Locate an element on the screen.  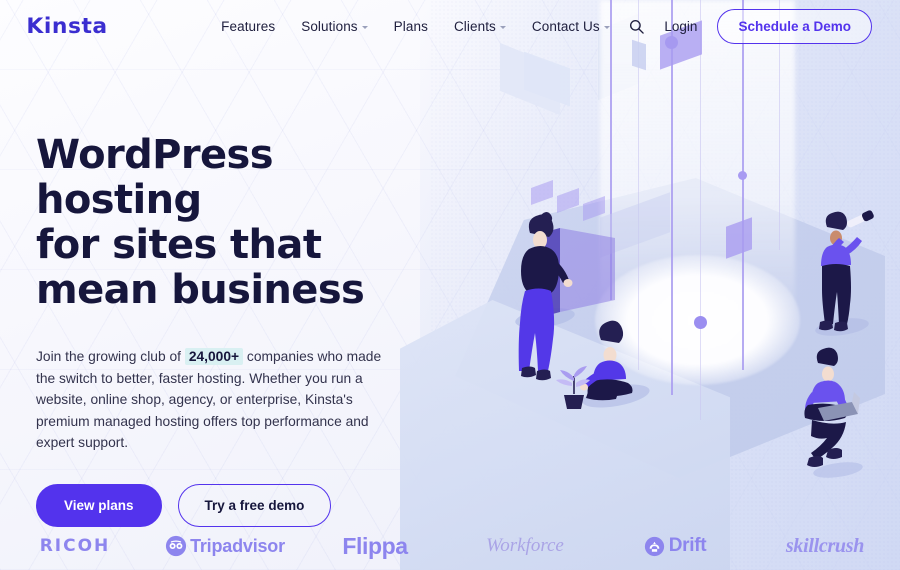
paragraph-before: Join the growing club of is located at coordinates (108, 356).